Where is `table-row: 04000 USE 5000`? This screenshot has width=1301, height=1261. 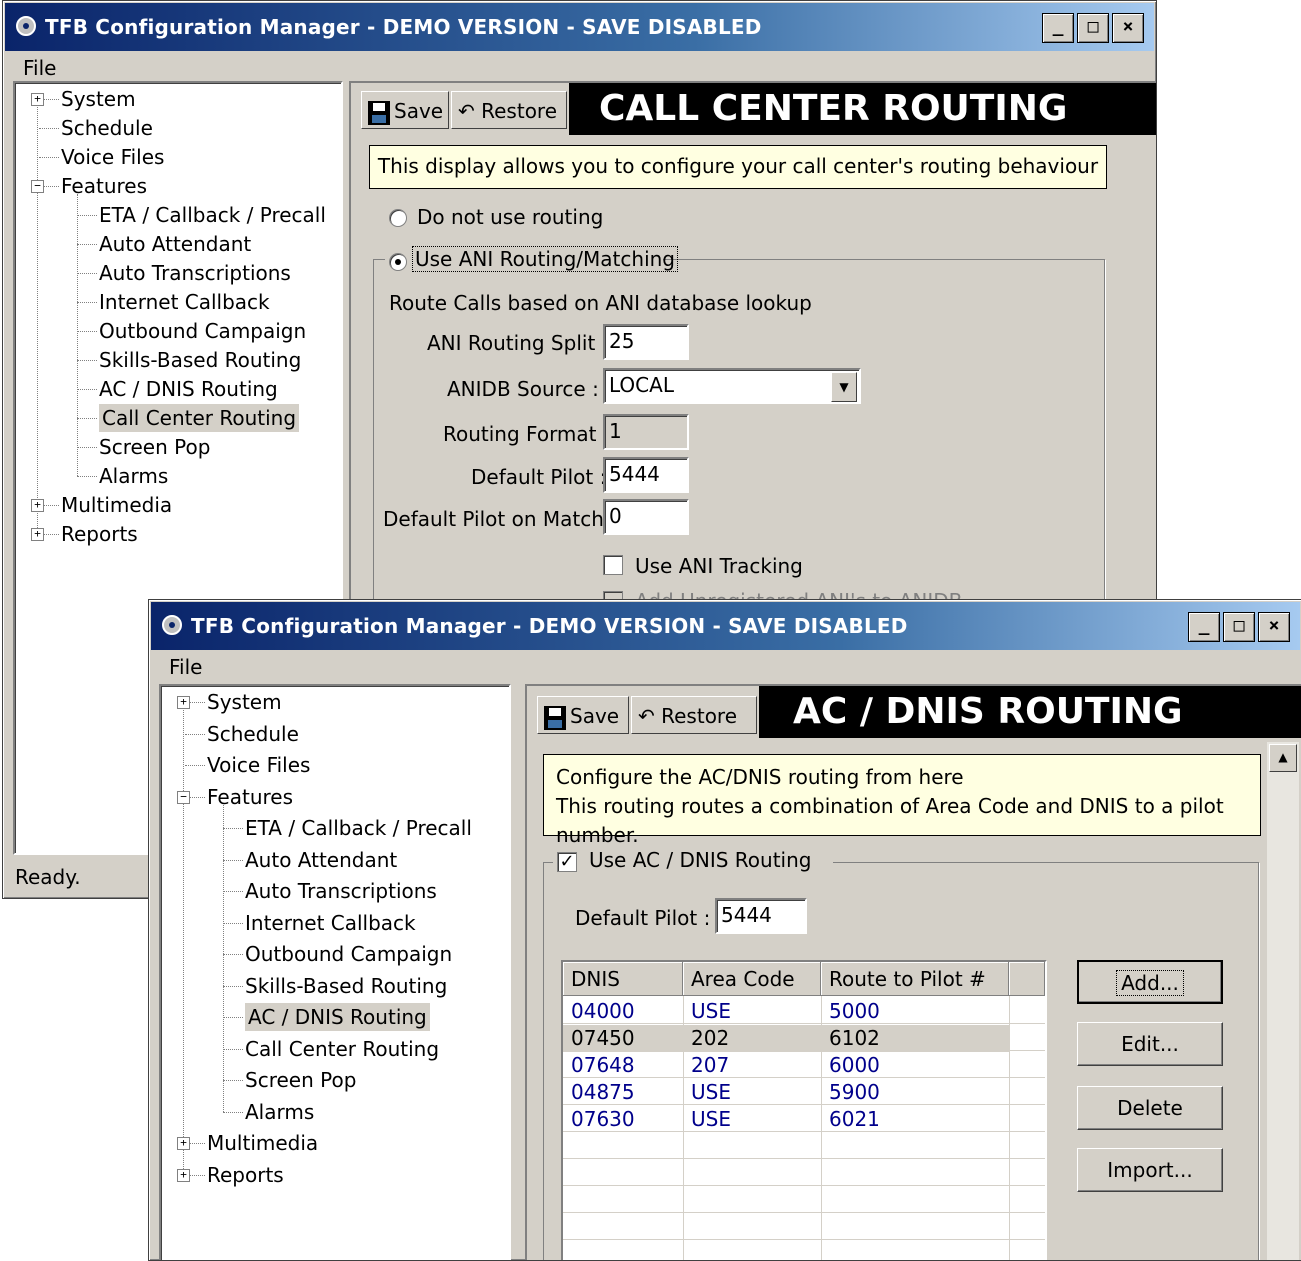
table-row: 04000 USE 5000 is located at coordinates (786, 1011).